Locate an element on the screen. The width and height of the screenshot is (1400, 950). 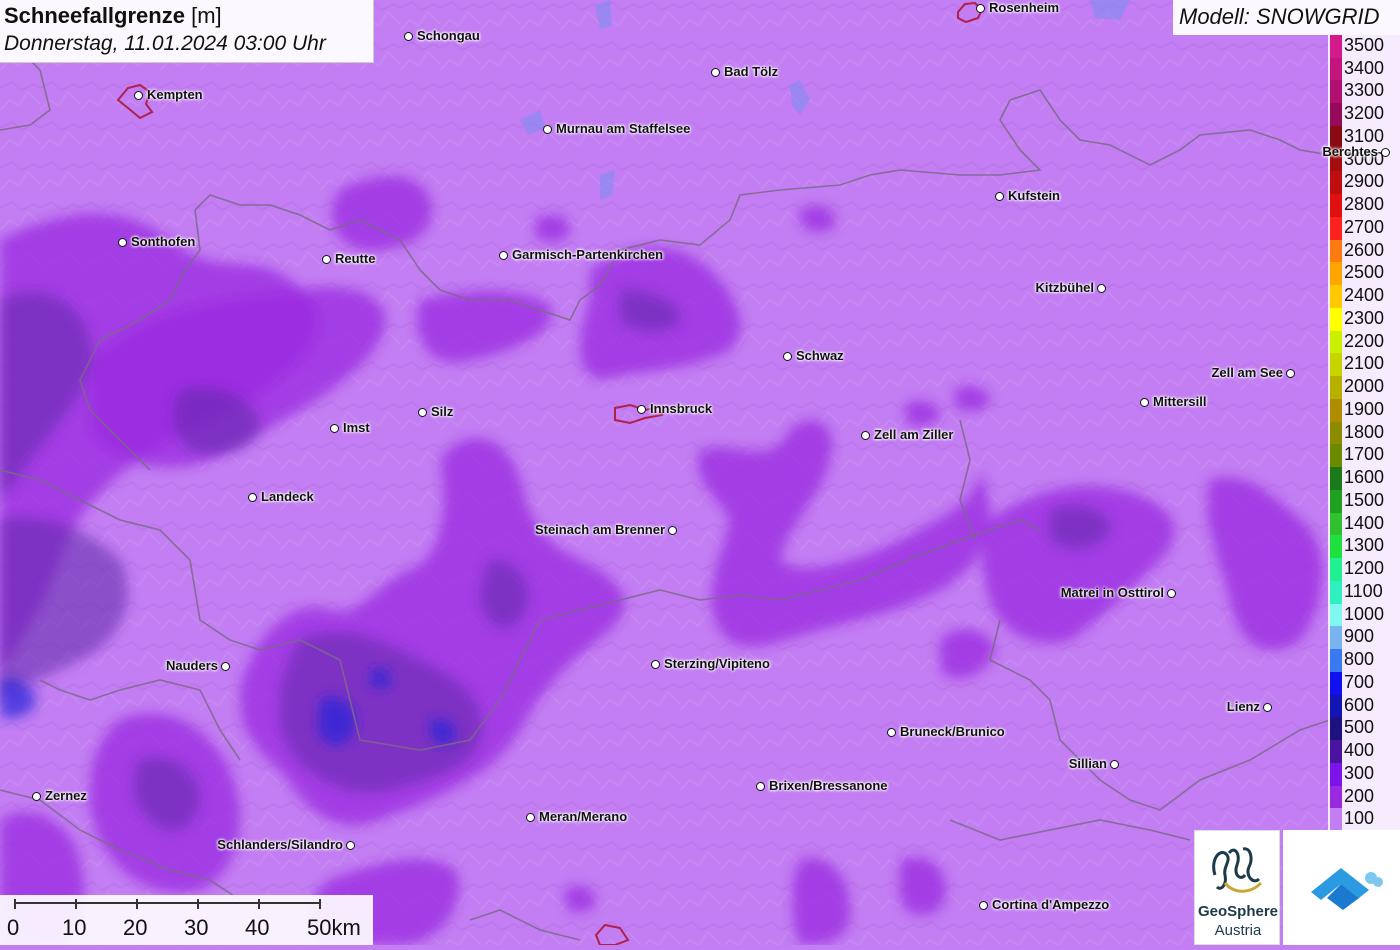
legend-label: 2300 is located at coordinates (1364, 317).